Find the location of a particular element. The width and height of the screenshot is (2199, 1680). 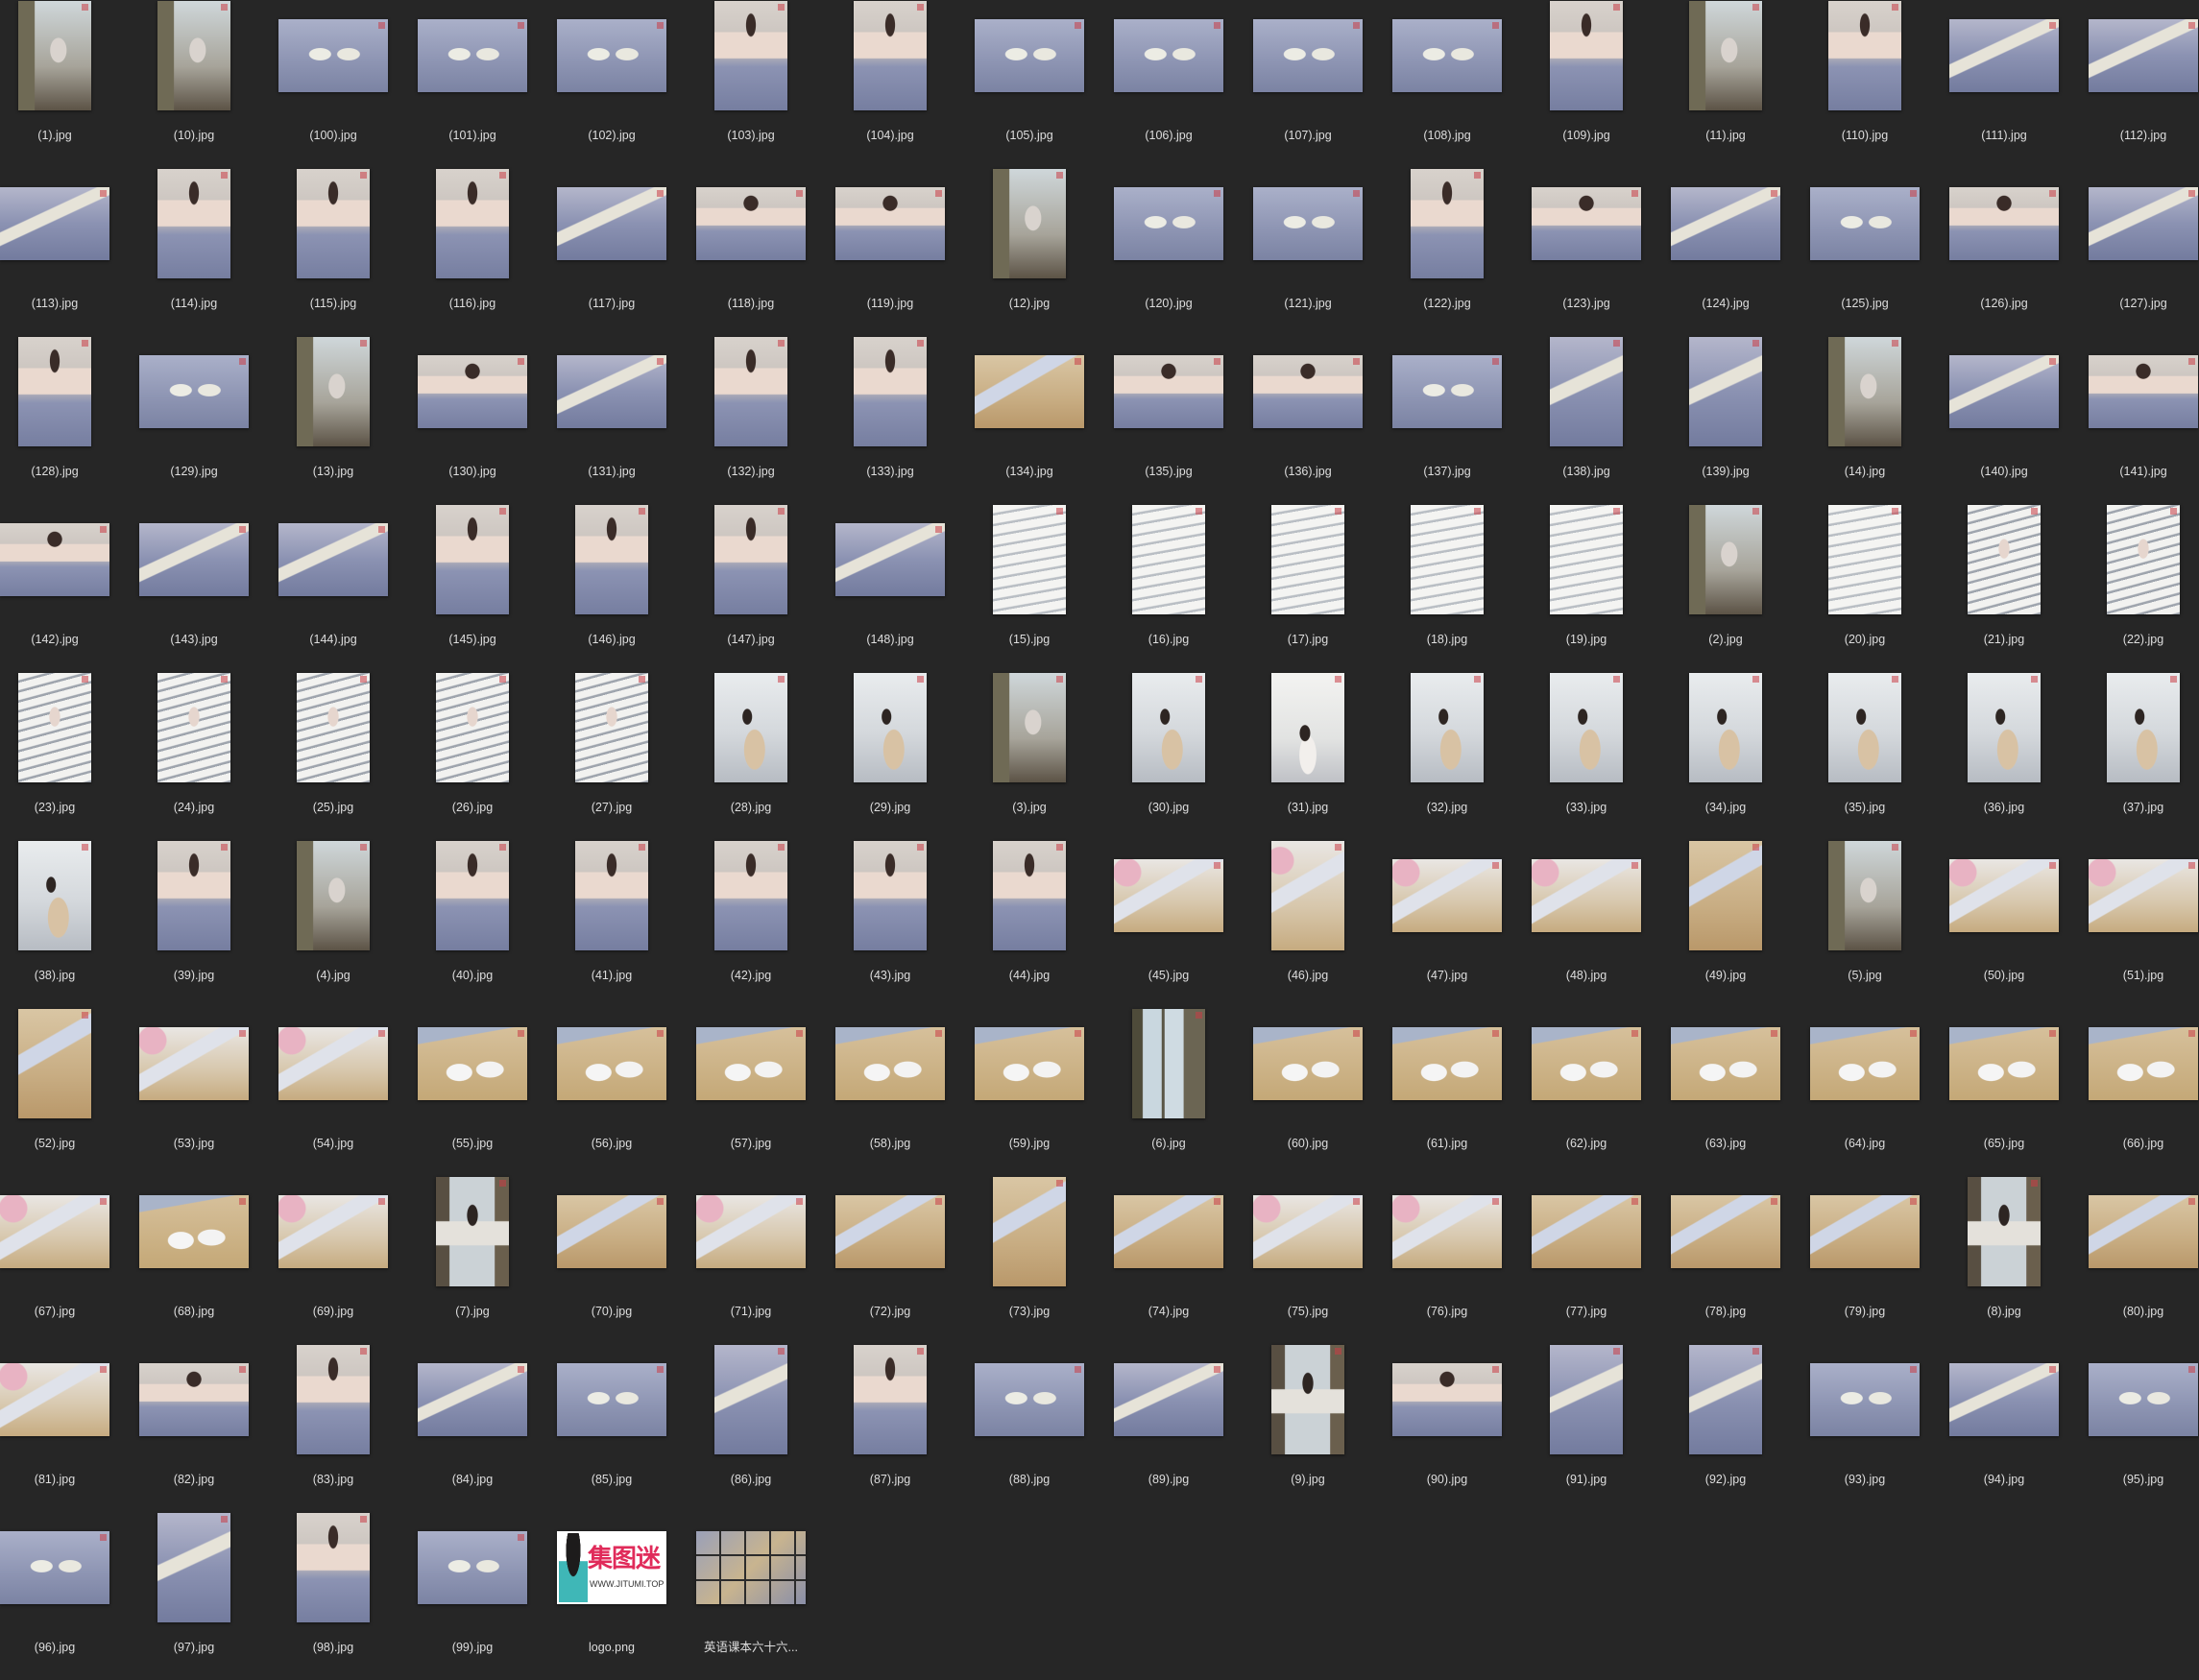

file-item: (119).jpg is located at coordinates (890, 252).